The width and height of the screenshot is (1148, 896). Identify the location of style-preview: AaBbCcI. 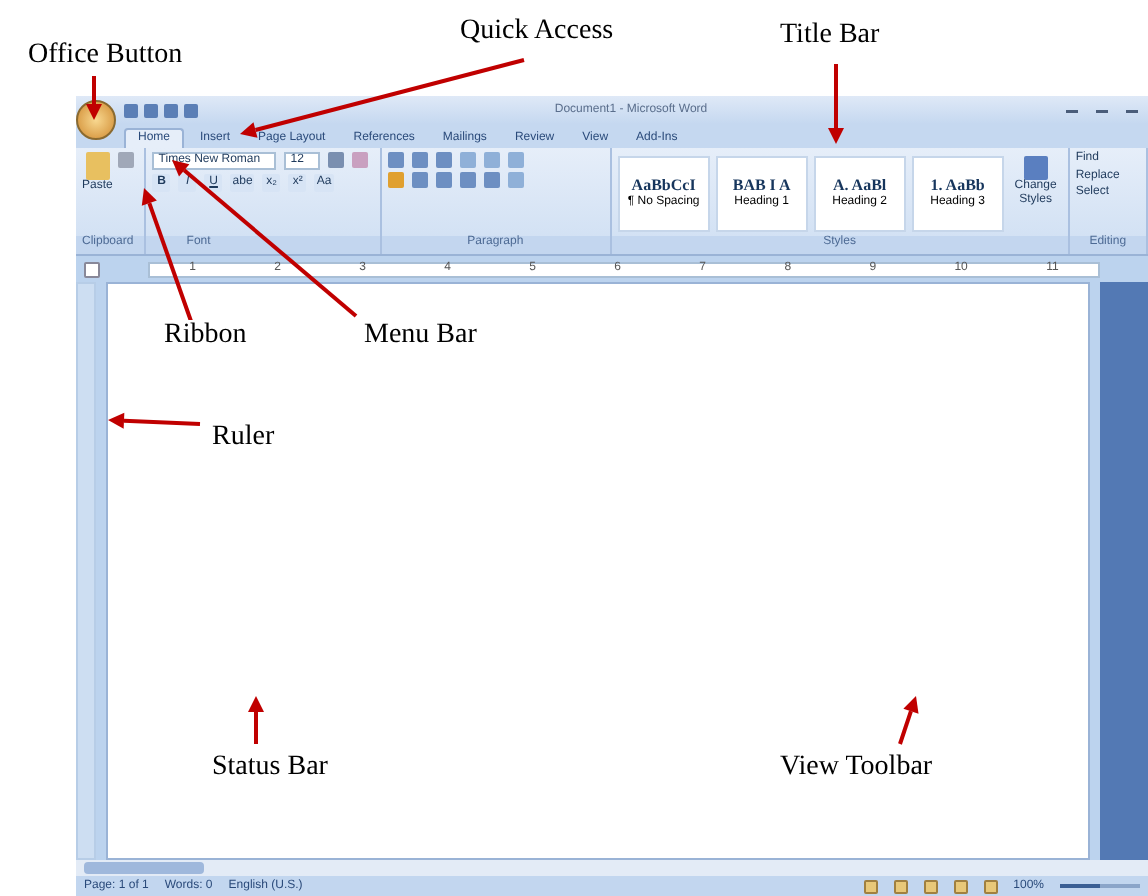
(663, 186).